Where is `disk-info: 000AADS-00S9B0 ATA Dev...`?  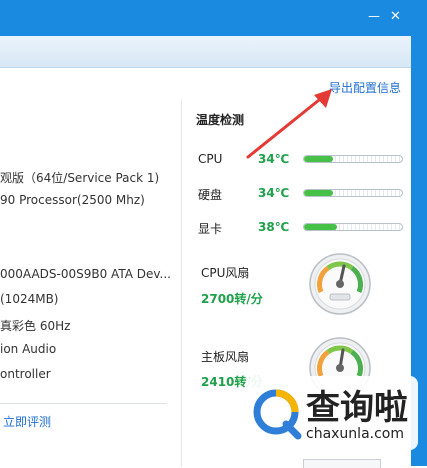
disk-info: 000AADS-00S9B0 ATA Dev... is located at coordinates (85, 274).